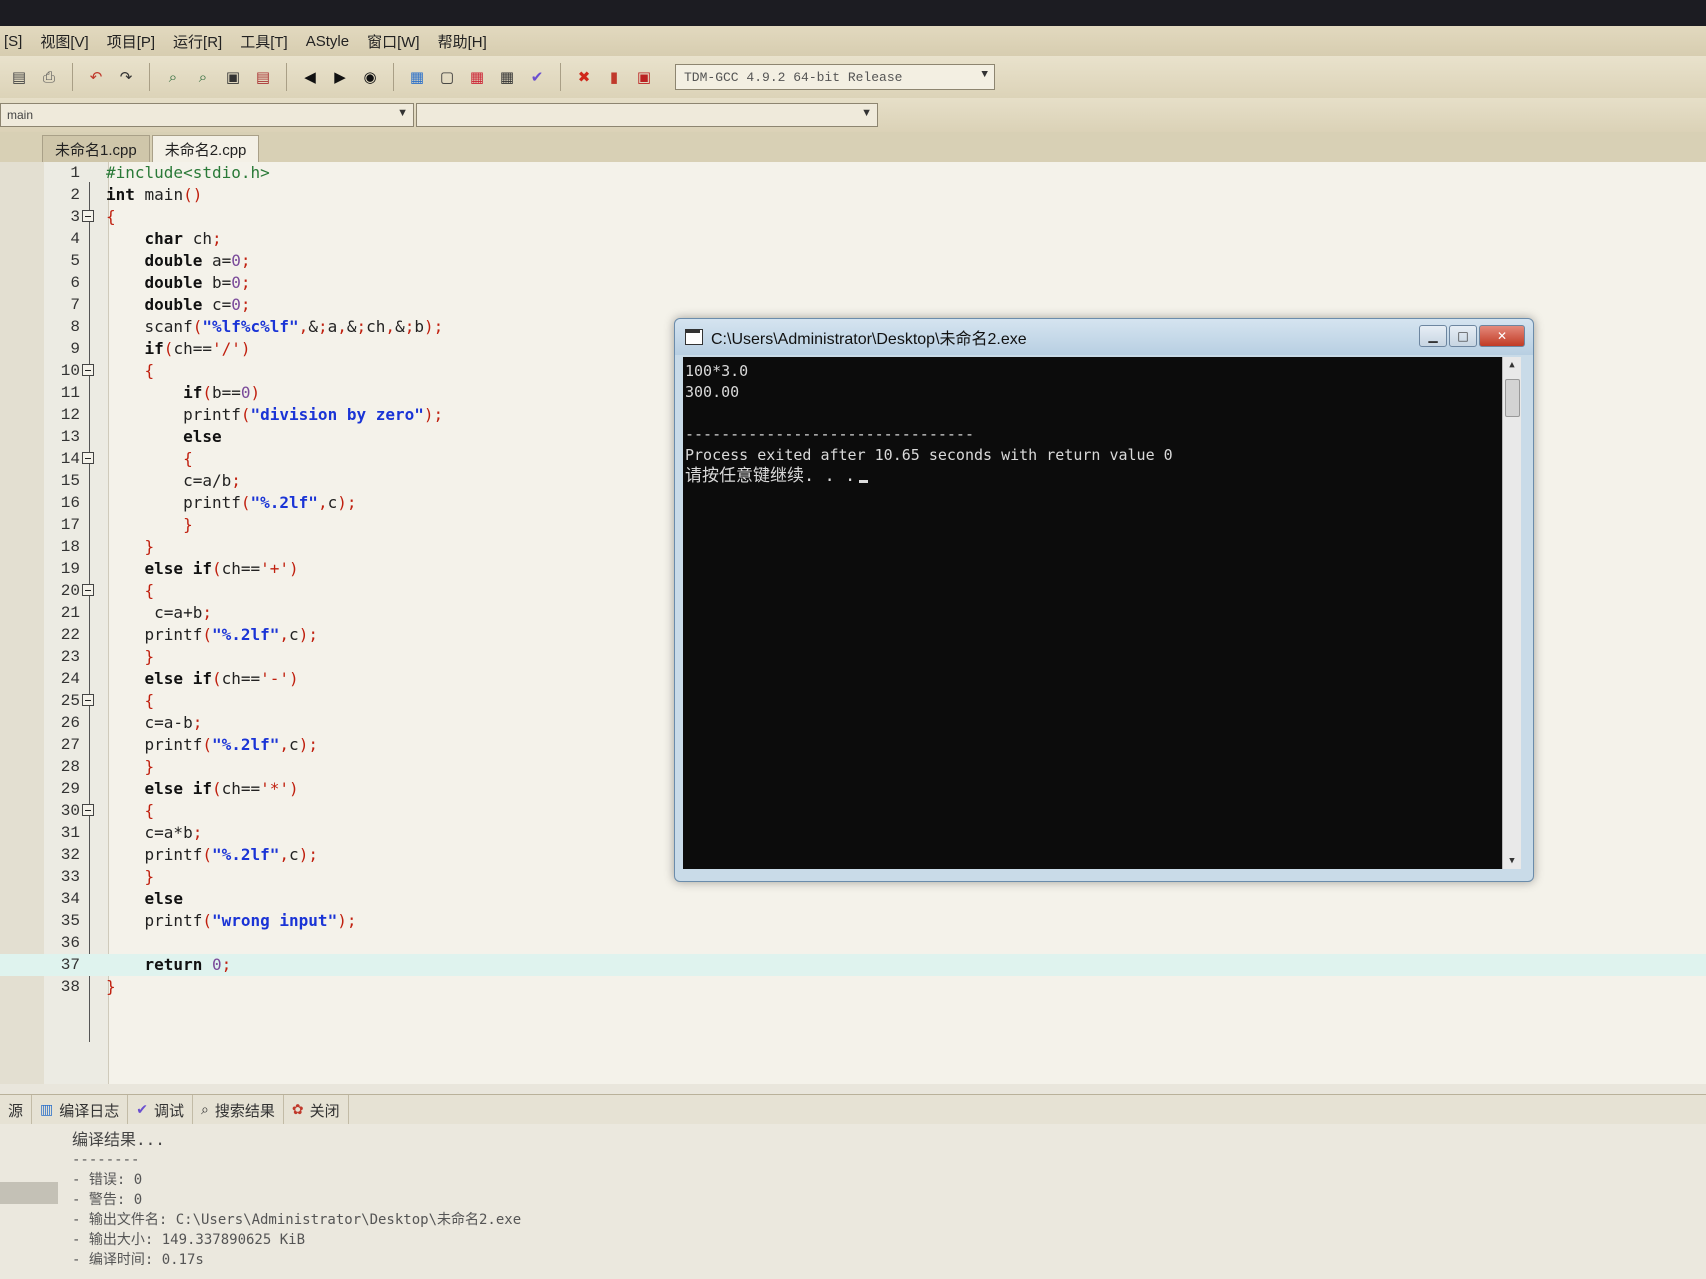  What do you see at coordinates (1433, 336) in the screenshot?
I see `minimize-icon: ▁` at bounding box center [1433, 336].